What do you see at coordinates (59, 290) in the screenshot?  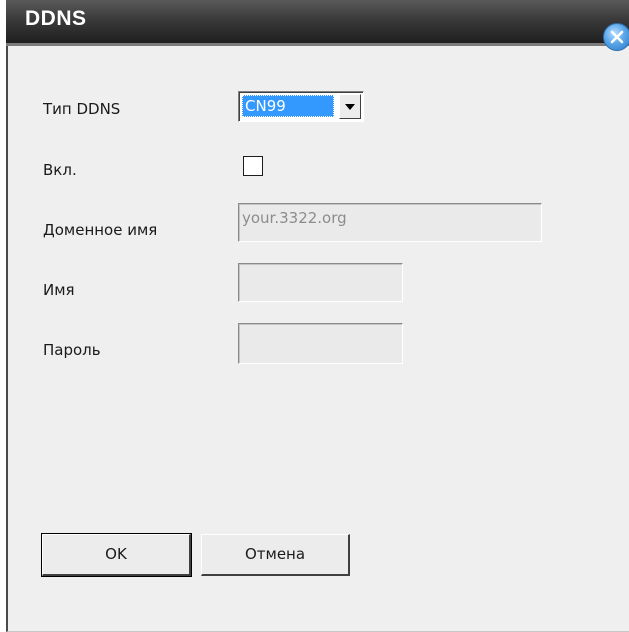 I see `username-label: Имя` at bounding box center [59, 290].